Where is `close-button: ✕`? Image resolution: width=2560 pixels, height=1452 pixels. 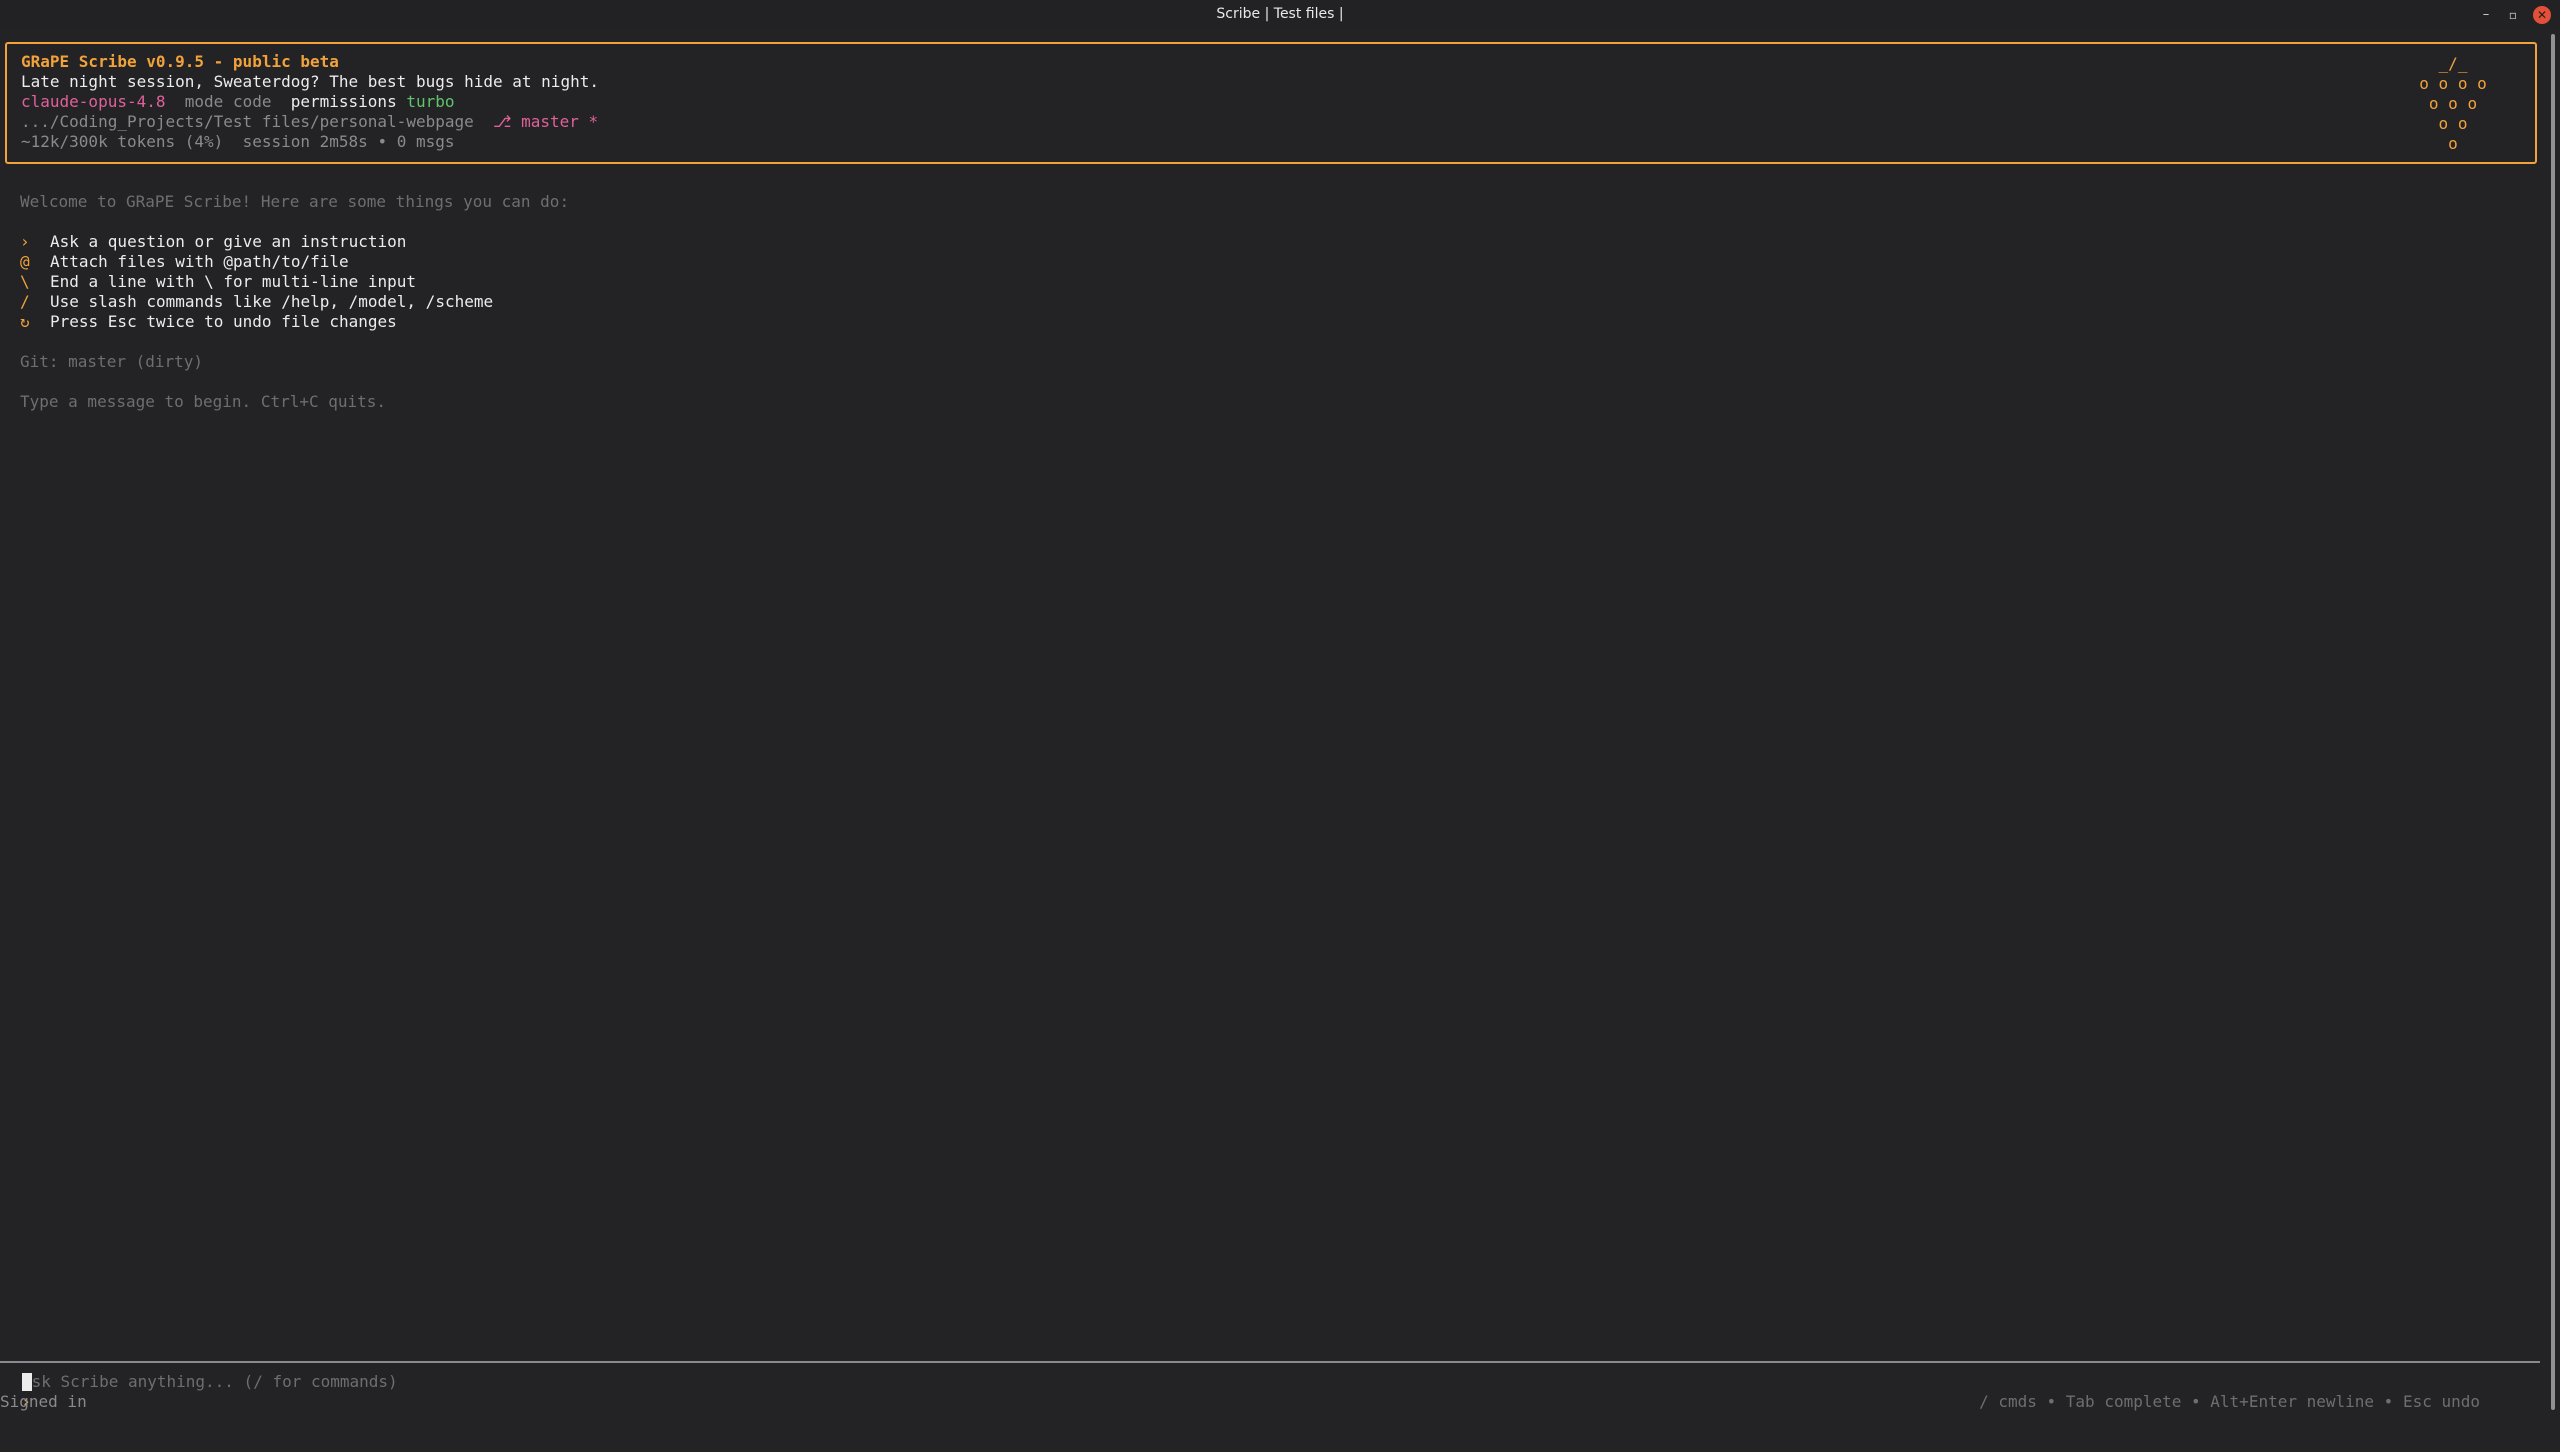
close-button: ✕ is located at coordinates (2542, 15).